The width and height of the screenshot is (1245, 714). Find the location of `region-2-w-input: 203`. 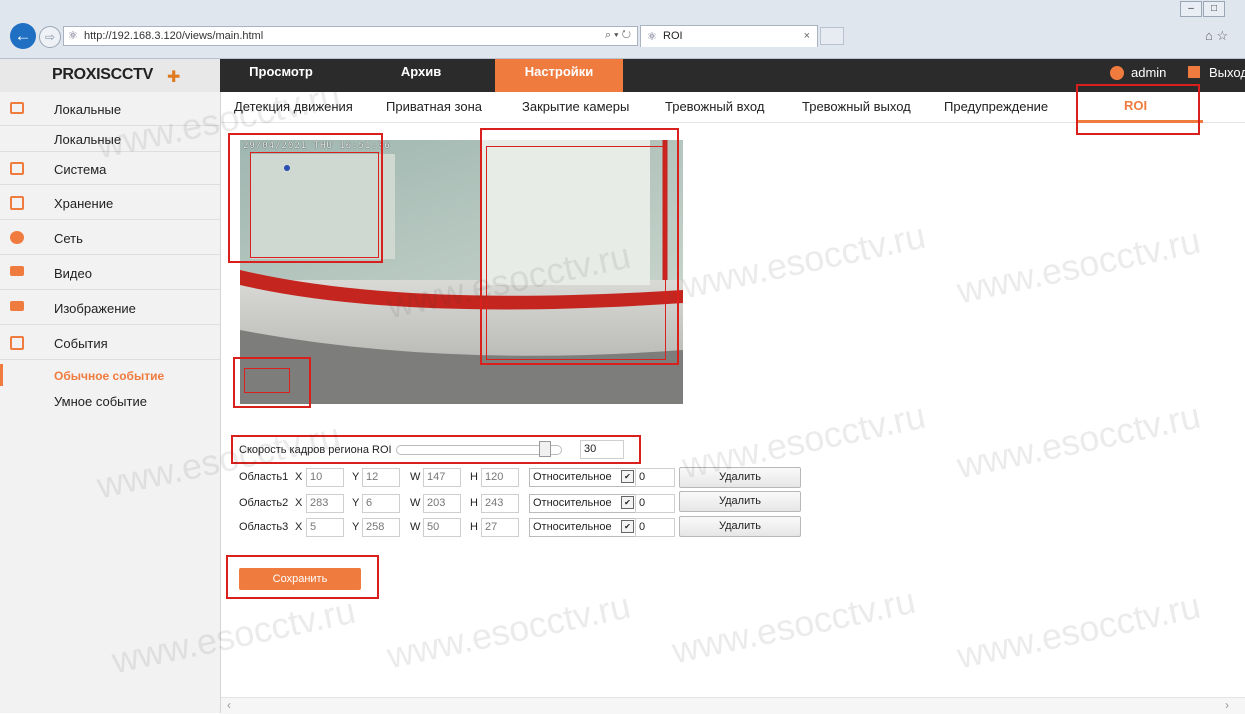

region-2-w-input: 203 is located at coordinates (442, 503).